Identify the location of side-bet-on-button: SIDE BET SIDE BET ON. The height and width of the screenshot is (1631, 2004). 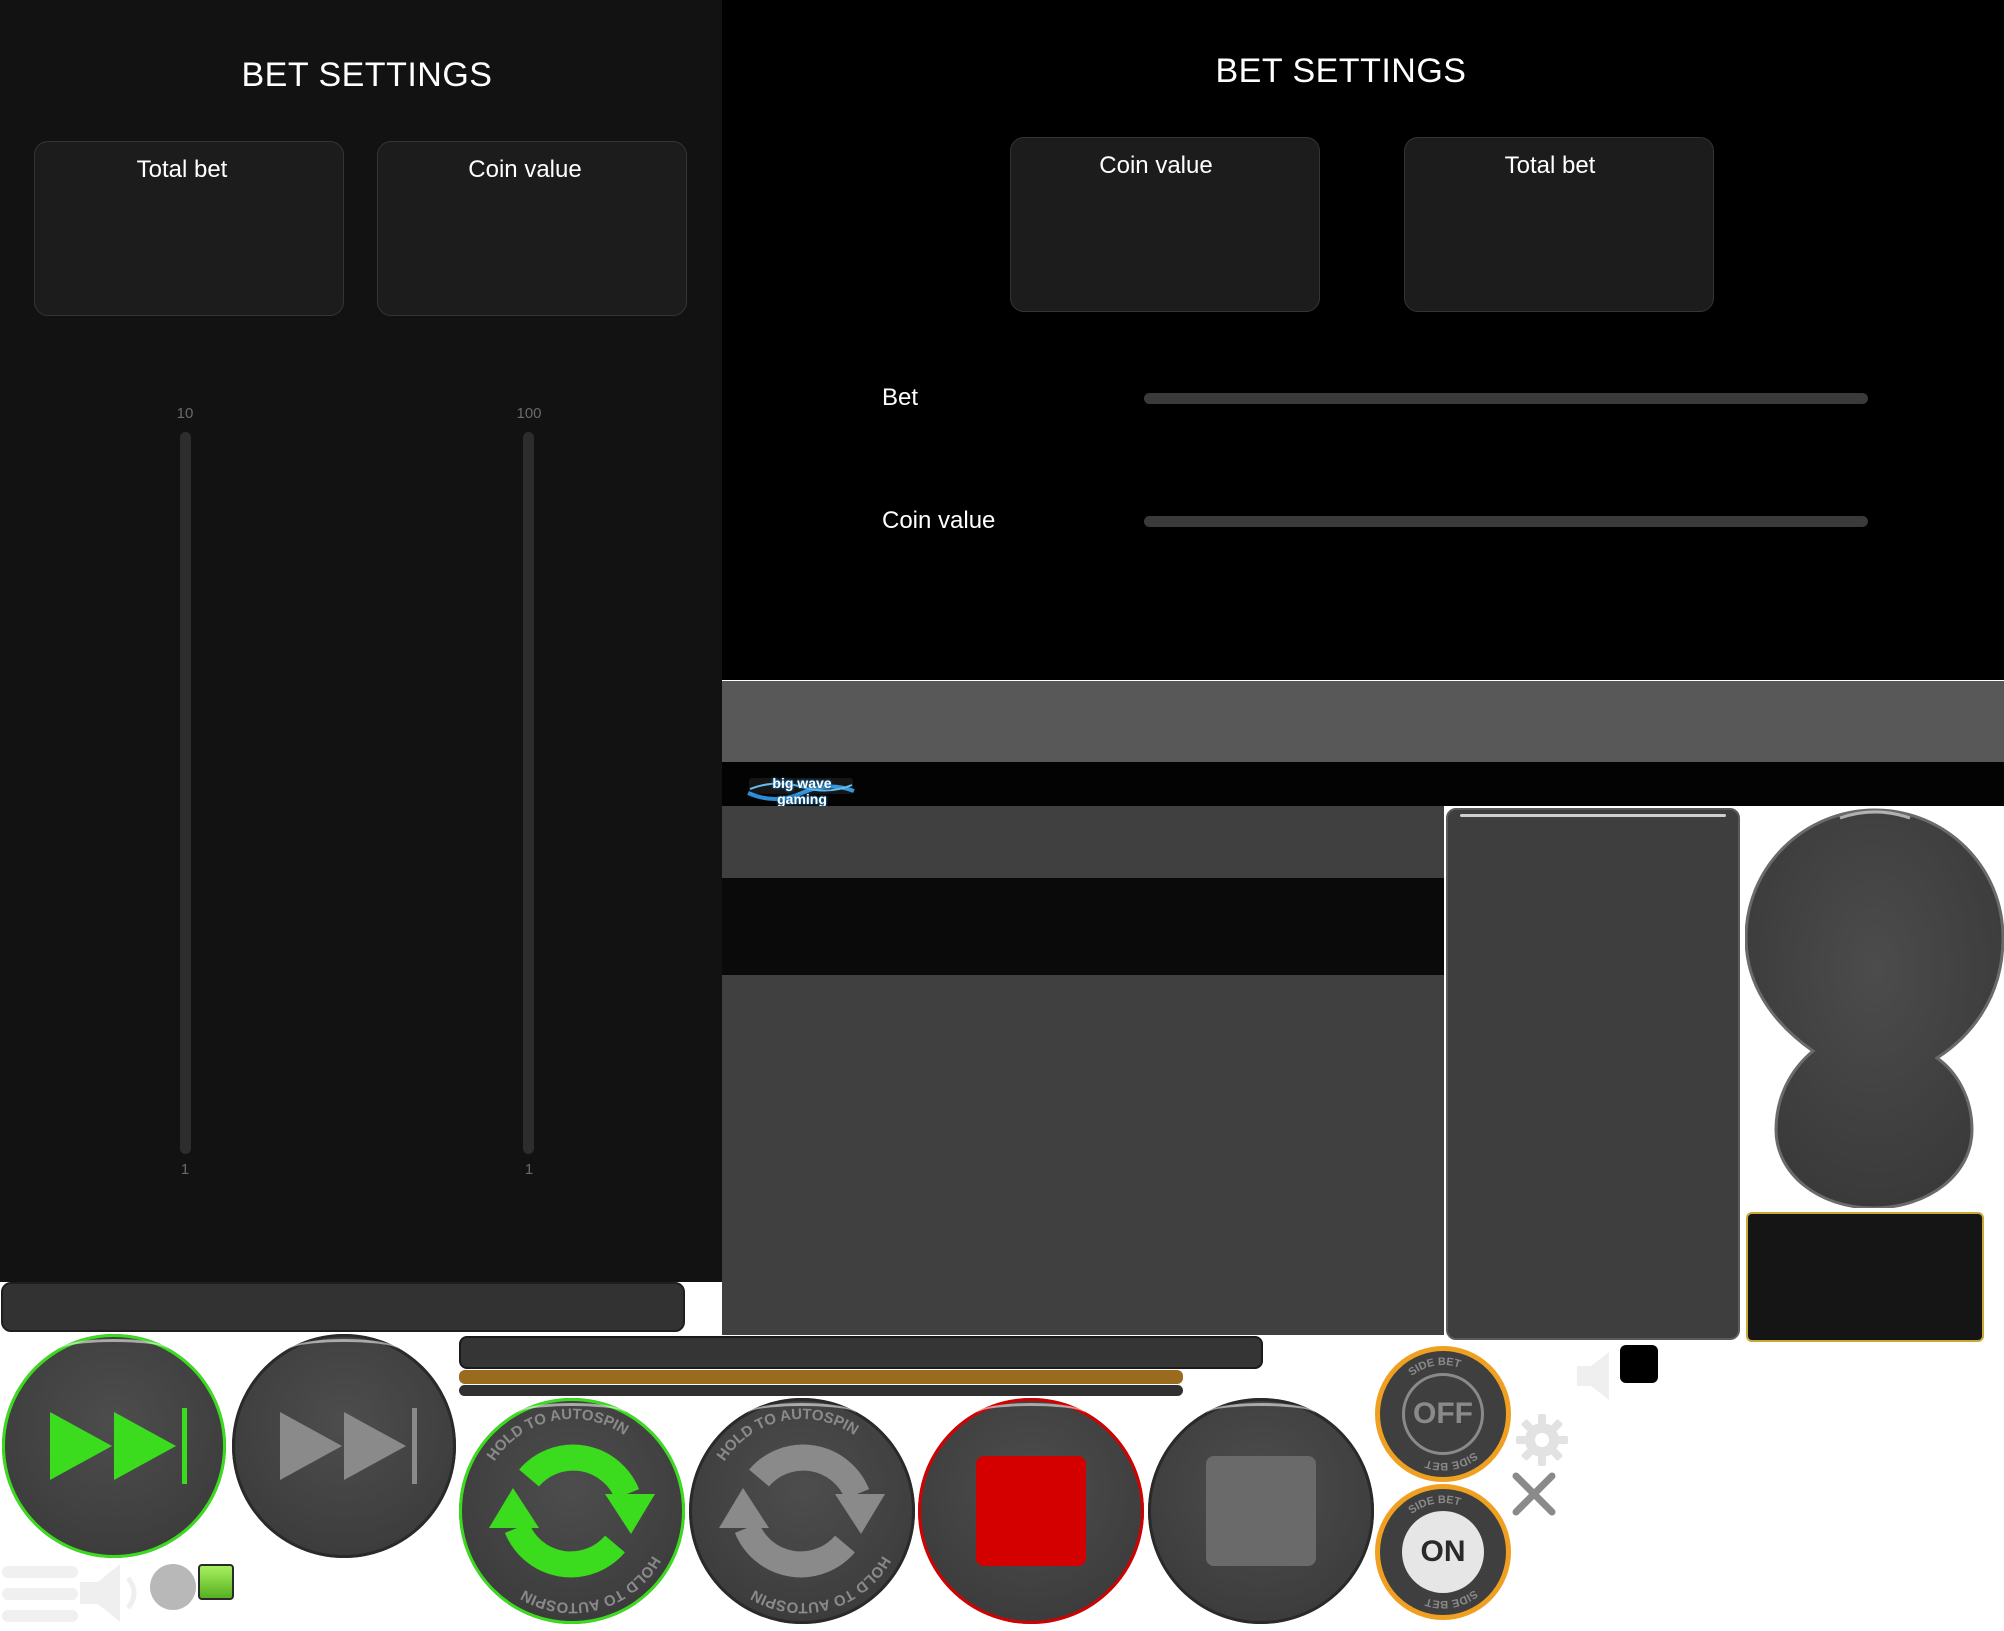
(1443, 1552).